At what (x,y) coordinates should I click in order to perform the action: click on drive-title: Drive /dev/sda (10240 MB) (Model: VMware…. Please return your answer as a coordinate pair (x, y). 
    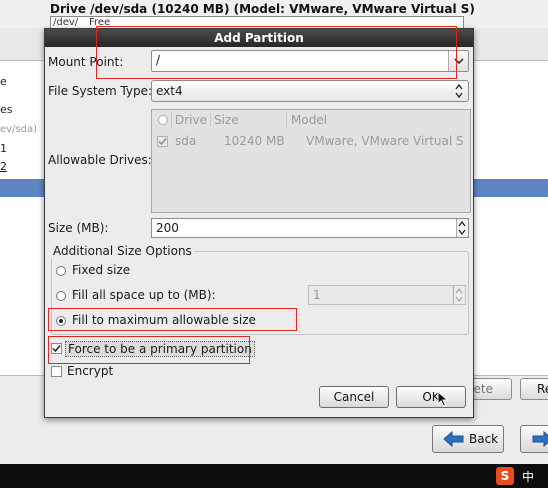
    Looking at the image, I should click on (262, 9).